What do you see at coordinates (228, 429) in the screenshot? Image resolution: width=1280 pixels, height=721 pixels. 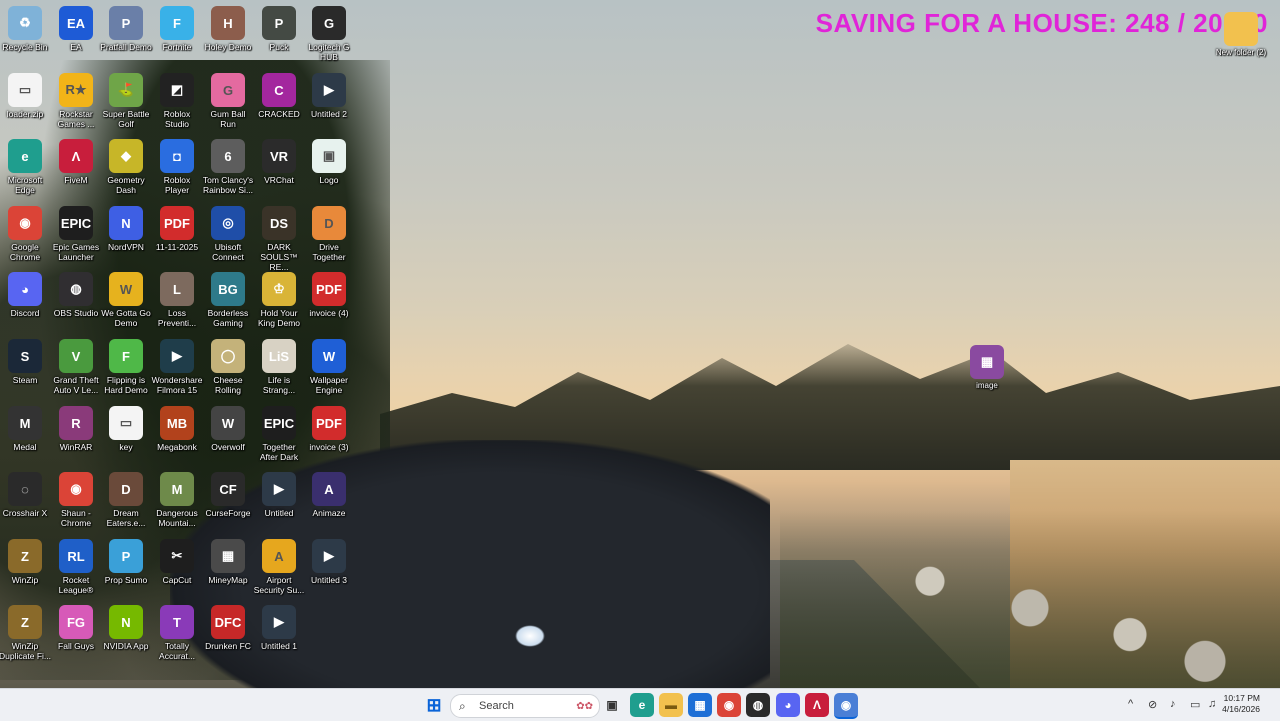 I see `desktop-icon-overwolf: W Overwolf` at bounding box center [228, 429].